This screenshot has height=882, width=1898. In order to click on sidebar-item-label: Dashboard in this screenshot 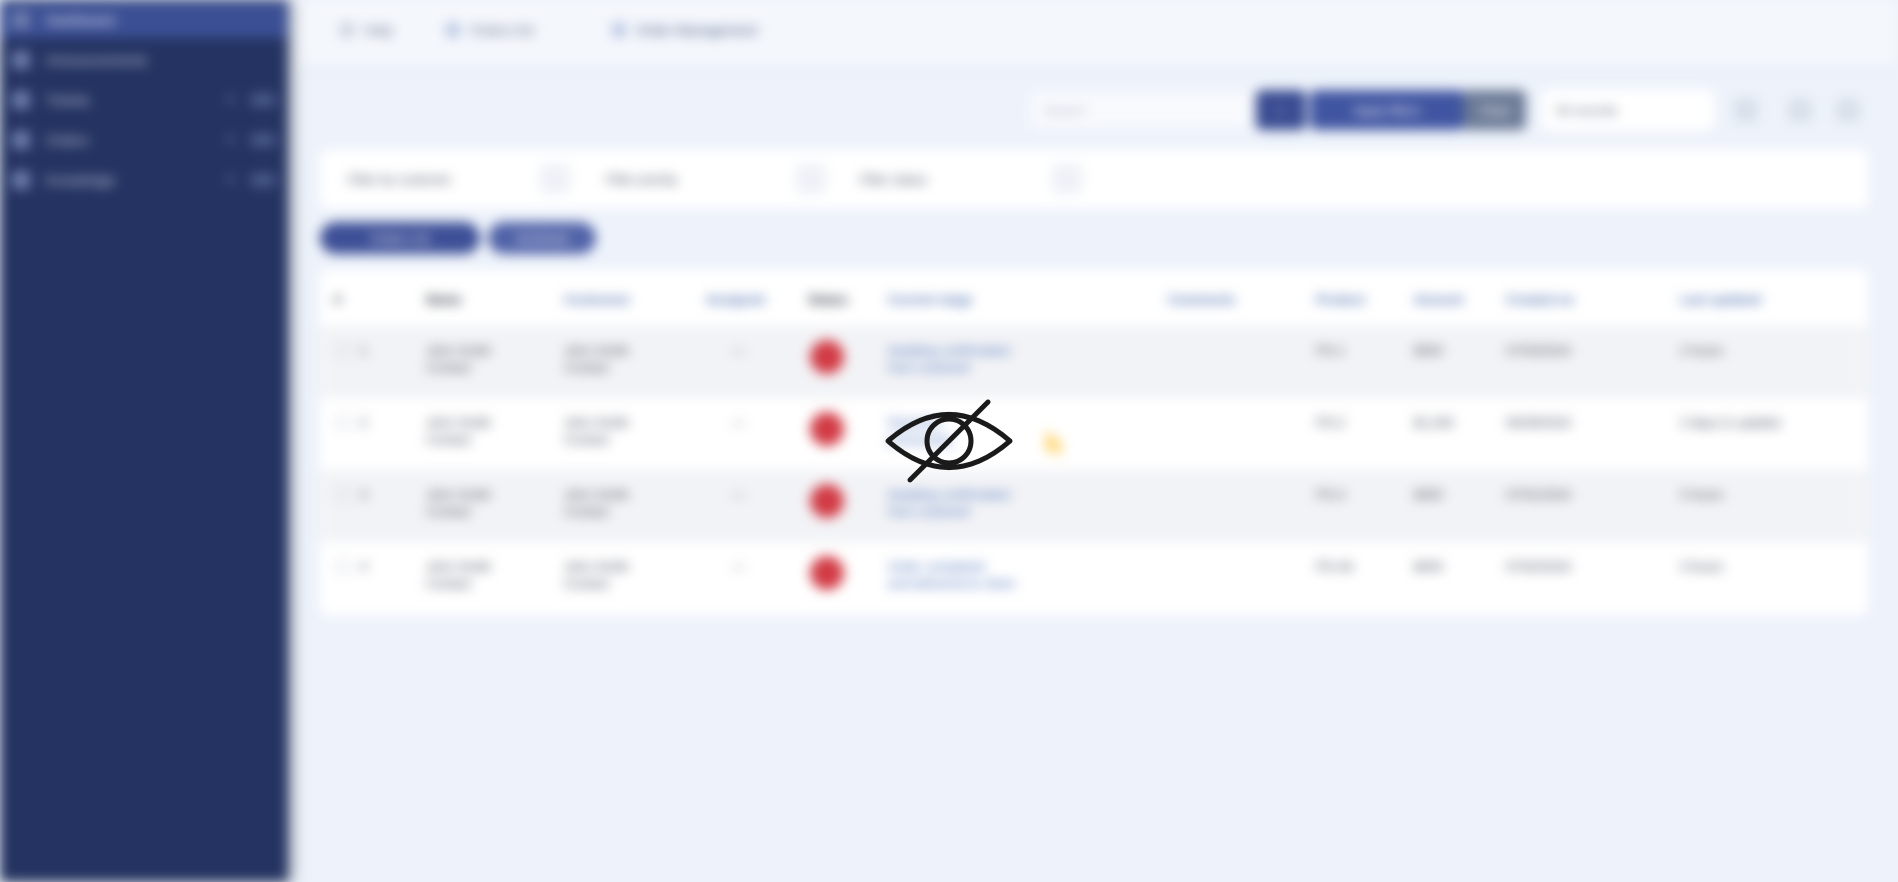, I will do `click(80, 20)`.